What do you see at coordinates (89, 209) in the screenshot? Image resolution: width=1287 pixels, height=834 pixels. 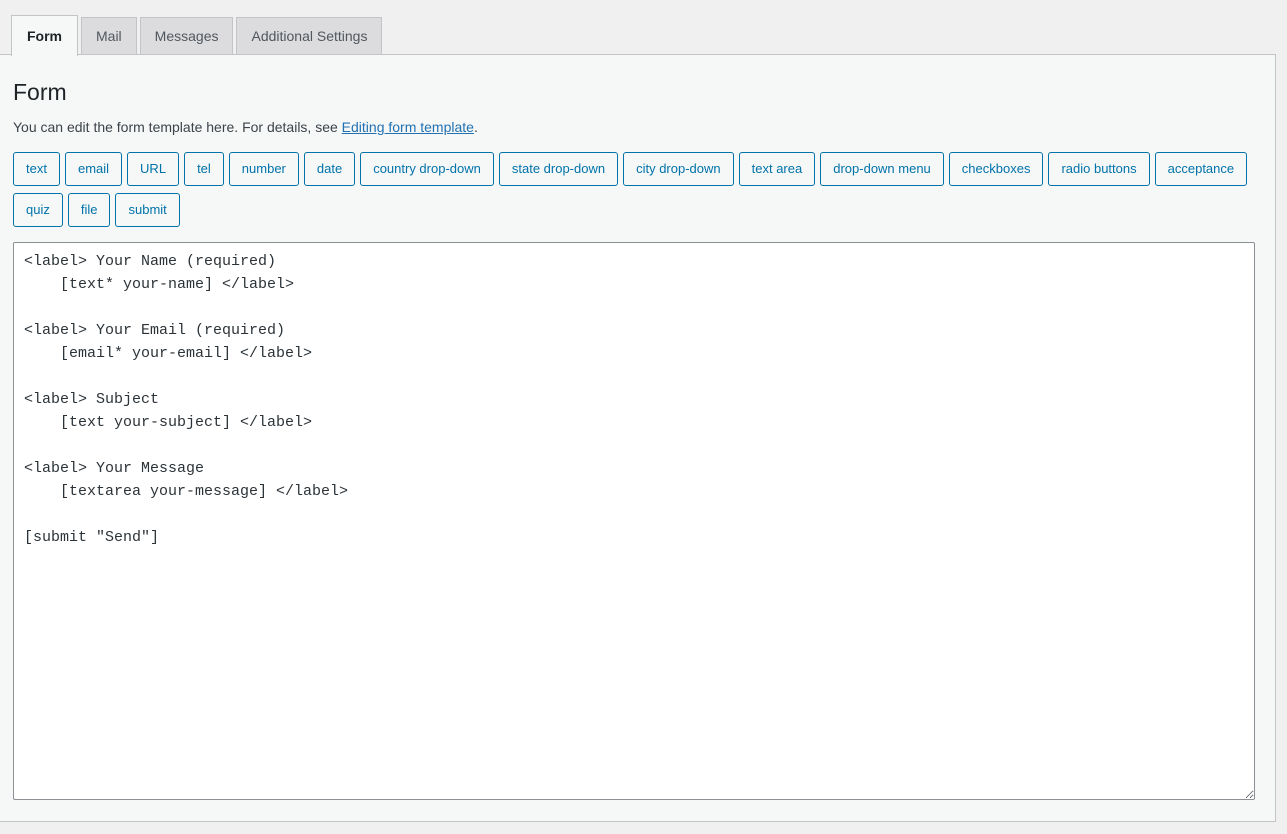 I see `tag-button-file: file` at bounding box center [89, 209].